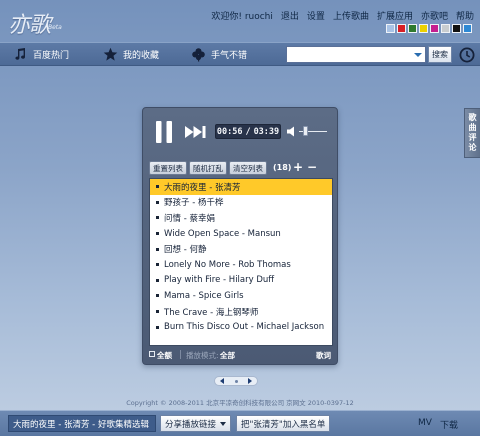 Image resolution: width=480 pixels, height=436 pixels. What do you see at coordinates (242, 15) in the screenshot?
I see `welcome-user-link: 欢迎你! ruochi` at bounding box center [242, 15].